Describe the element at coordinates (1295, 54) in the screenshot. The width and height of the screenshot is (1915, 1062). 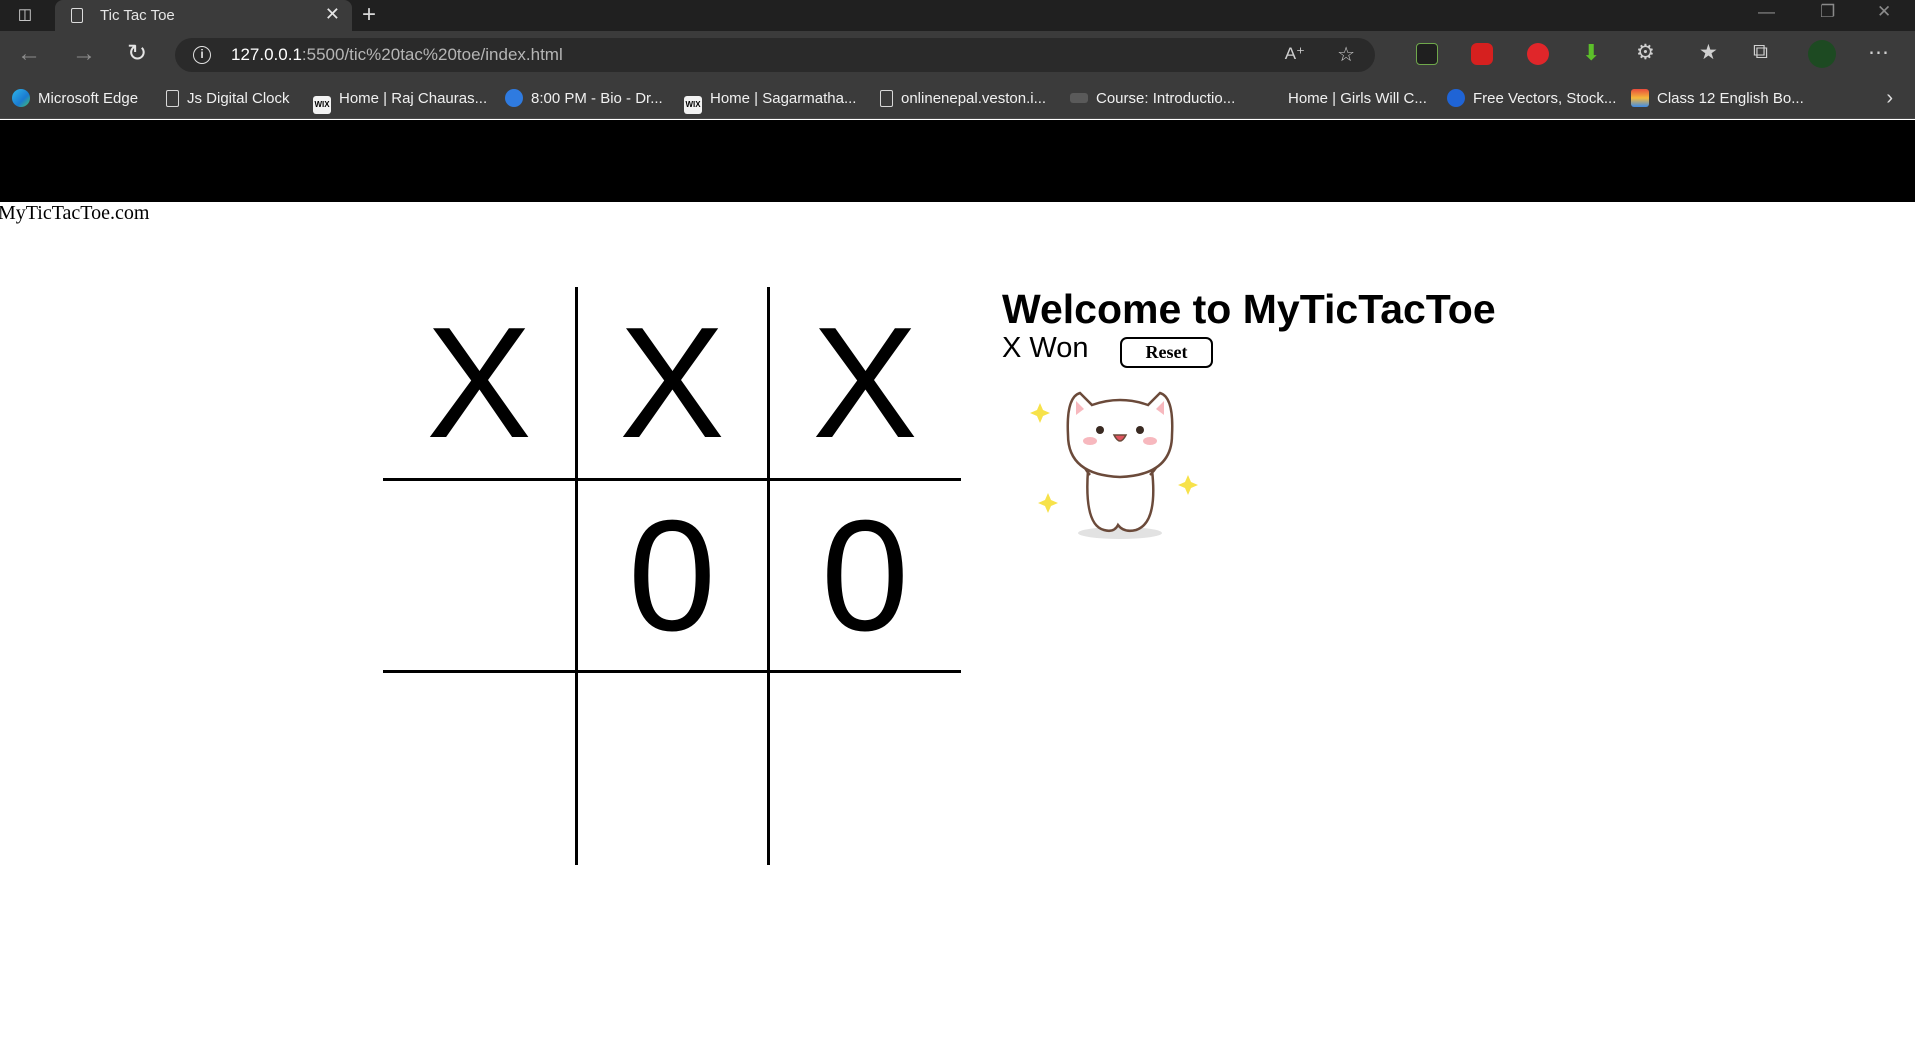
I see `read-aloud-icon: A⁺` at that location.